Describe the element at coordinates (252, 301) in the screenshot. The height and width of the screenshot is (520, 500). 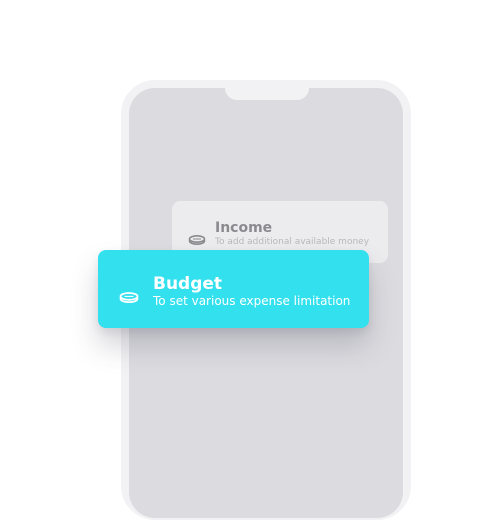
I see `budget-description: To set various expense limitation` at that location.